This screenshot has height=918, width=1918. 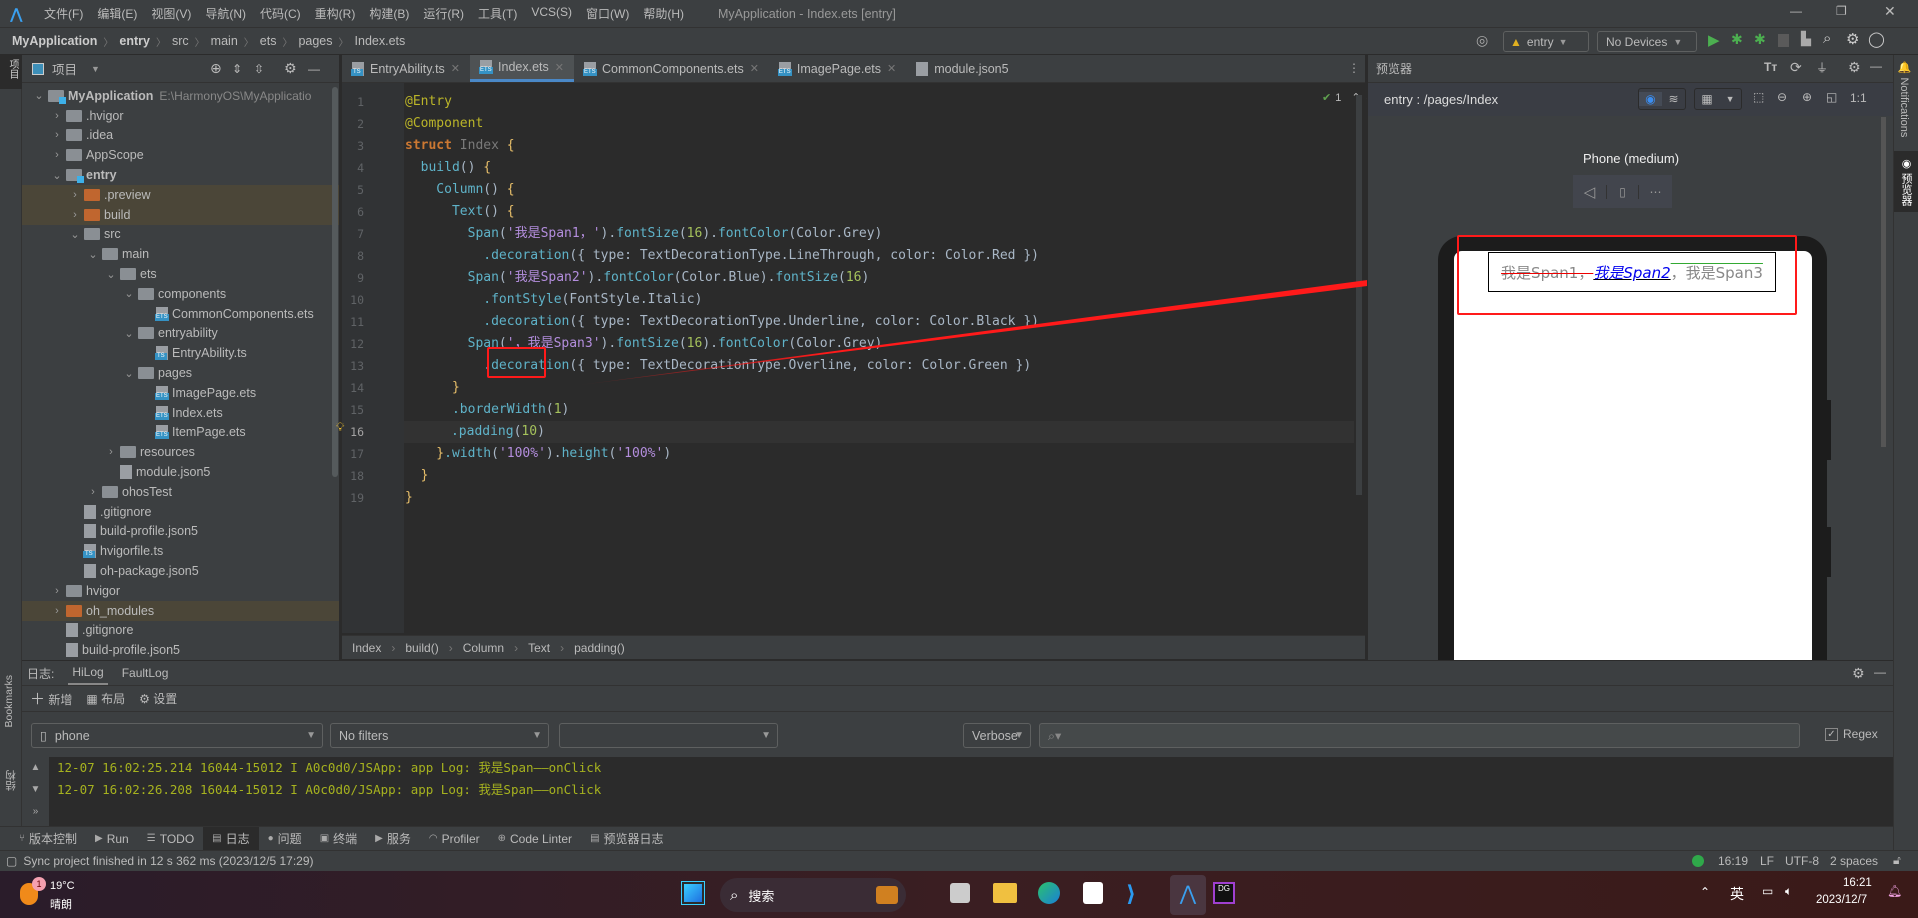 What do you see at coordinates (1807, 97) in the screenshot?
I see `zoom-in-icon: ⊕` at bounding box center [1807, 97].